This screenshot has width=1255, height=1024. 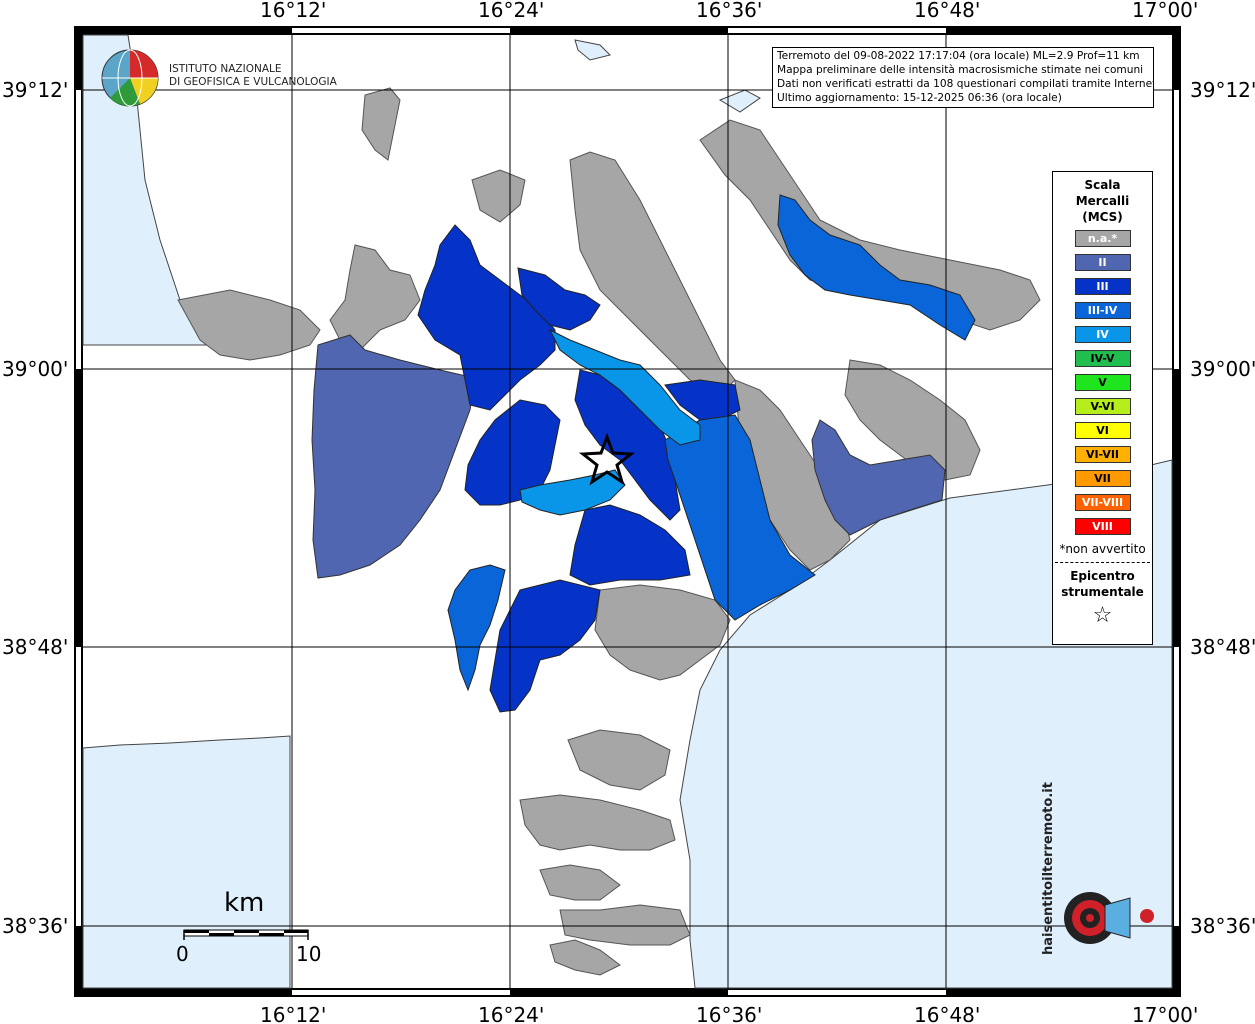 What do you see at coordinates (947, 11) in the screenshot?
I see `lon-label-top-4: 16°48'` at bounding box center [947, 11].